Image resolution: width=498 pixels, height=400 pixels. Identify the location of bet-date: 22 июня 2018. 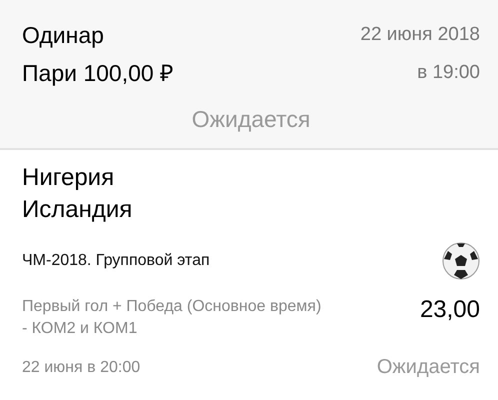
(420, 35).